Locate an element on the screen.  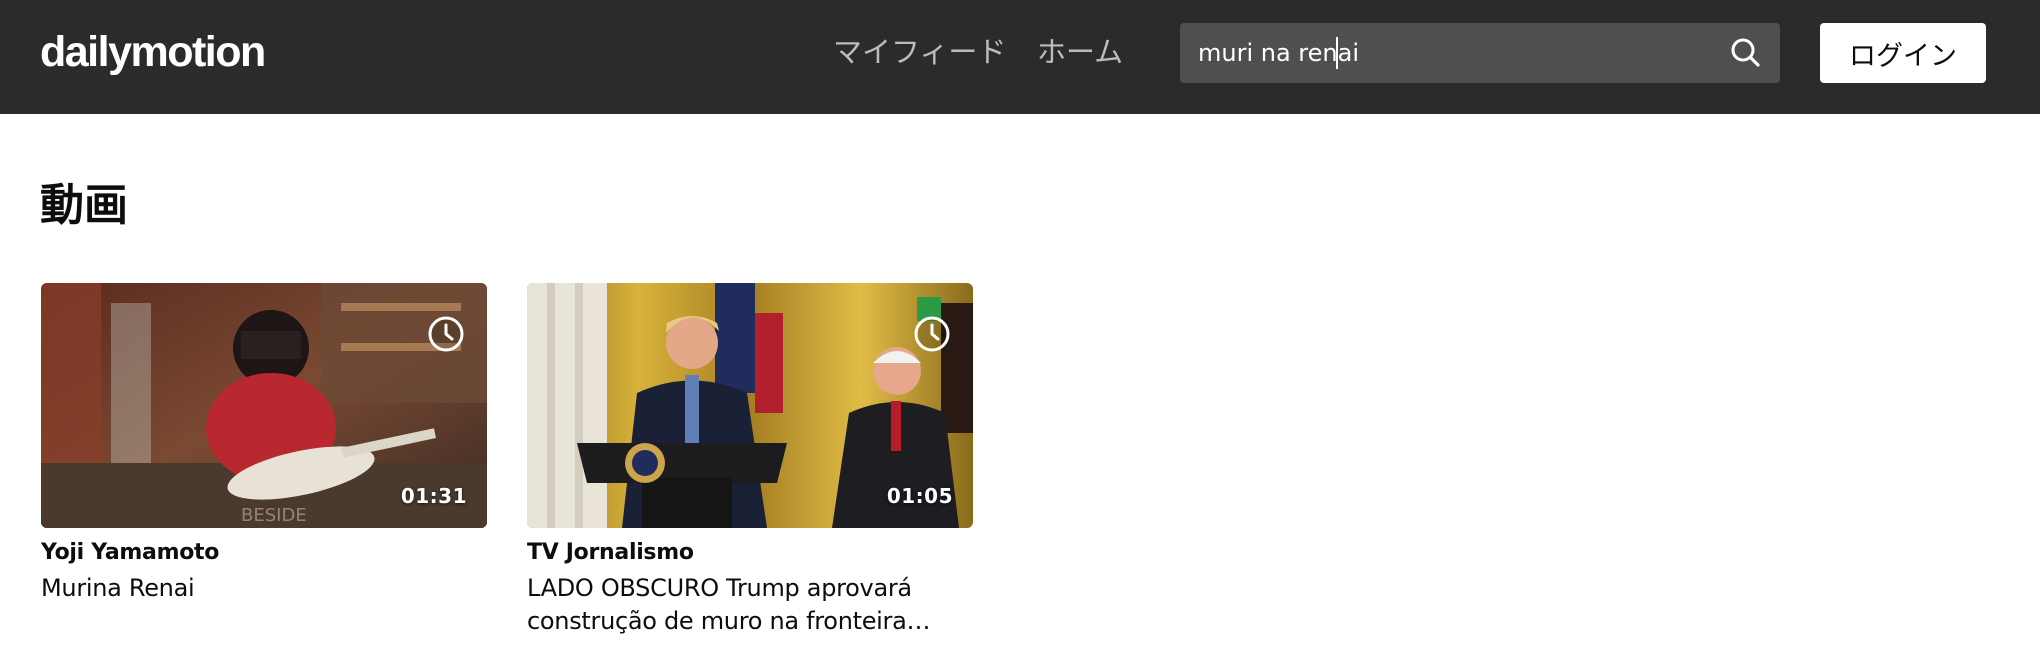
search-button is located at coordinates (1746, 53).